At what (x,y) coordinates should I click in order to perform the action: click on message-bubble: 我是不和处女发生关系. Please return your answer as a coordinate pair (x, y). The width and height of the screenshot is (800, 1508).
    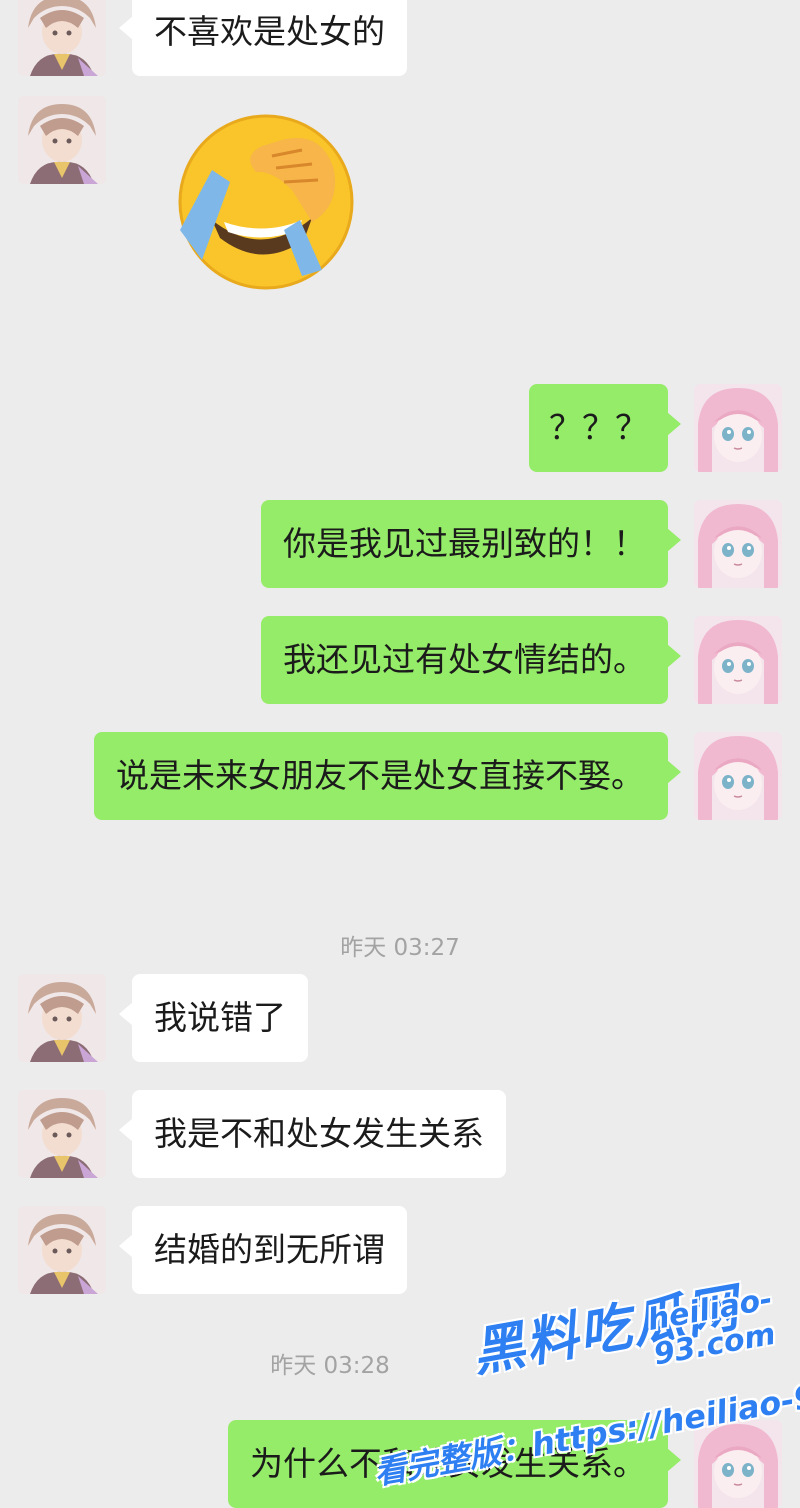
    Looking at the image, I should click on (312, 1134).